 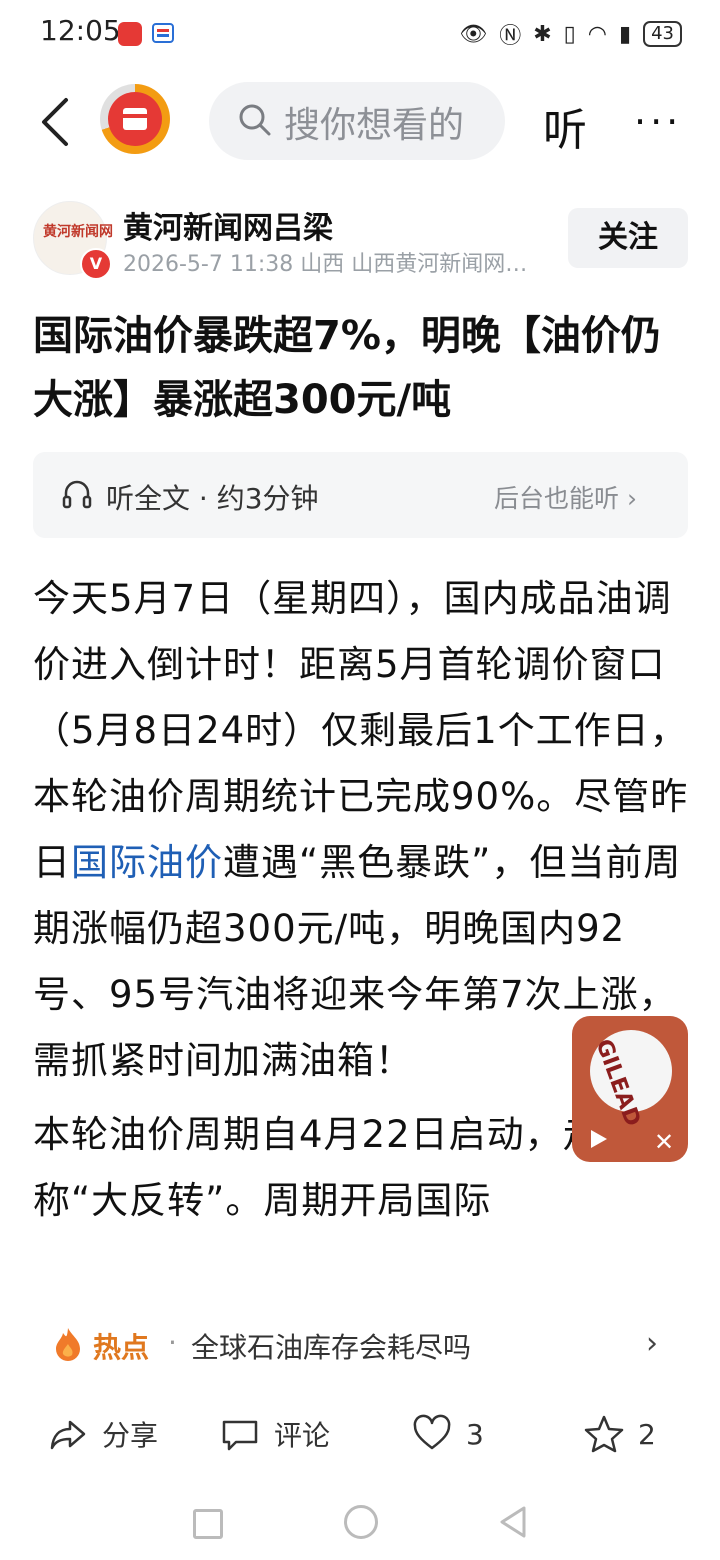 What do you see at coordinates (130, 1435) in the screenshot?
I see `share-label: 分享` at bounding box center [130, 1435].